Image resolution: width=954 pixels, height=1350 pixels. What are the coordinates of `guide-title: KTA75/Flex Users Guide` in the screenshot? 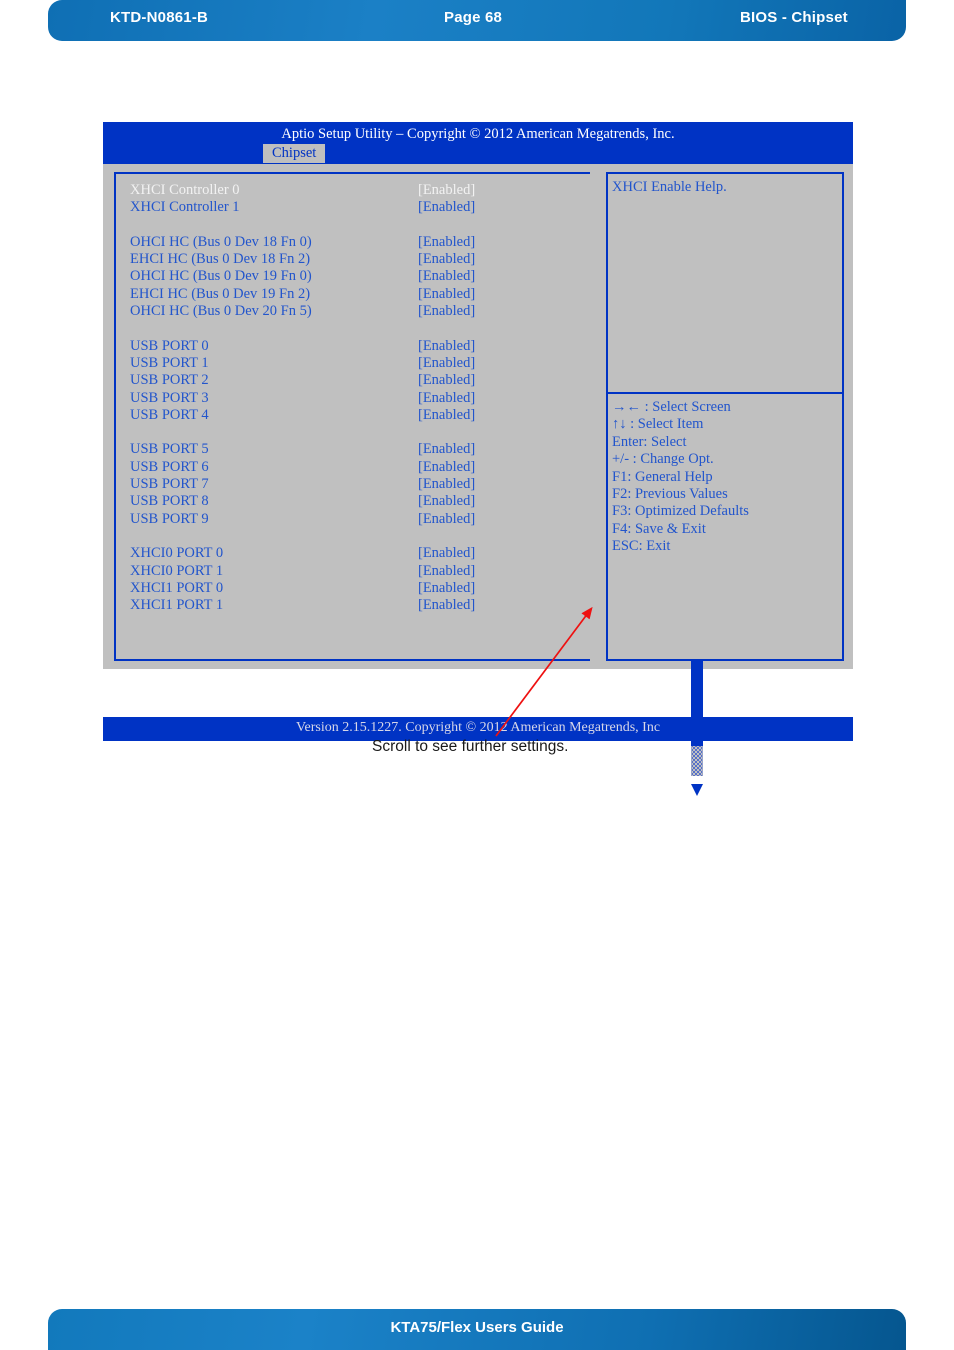 It's located at (477, 1327).